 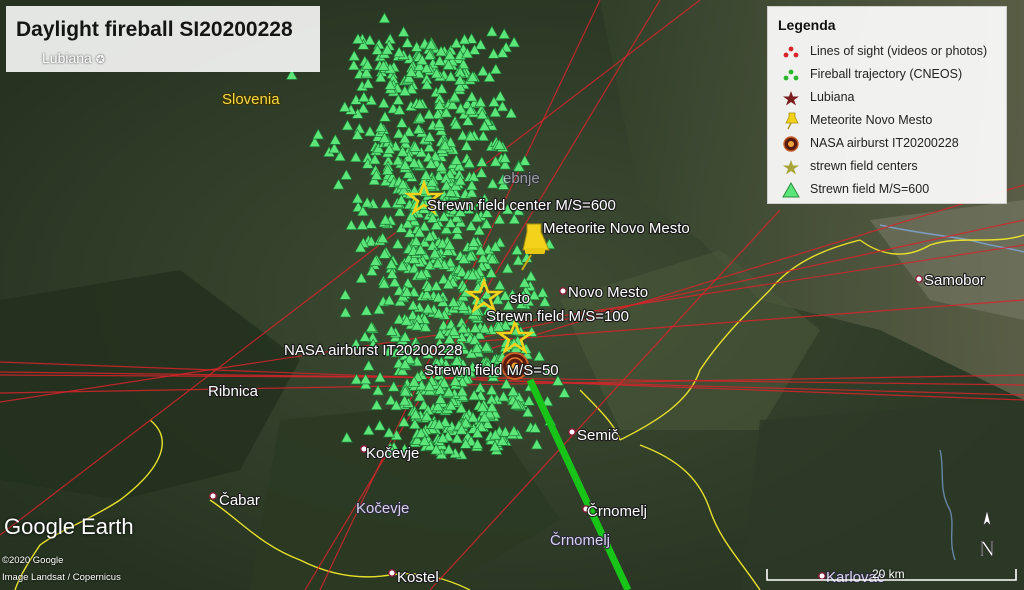 I want to click on copyright-credit: ©2020 Google, so click(x=33, y=560).